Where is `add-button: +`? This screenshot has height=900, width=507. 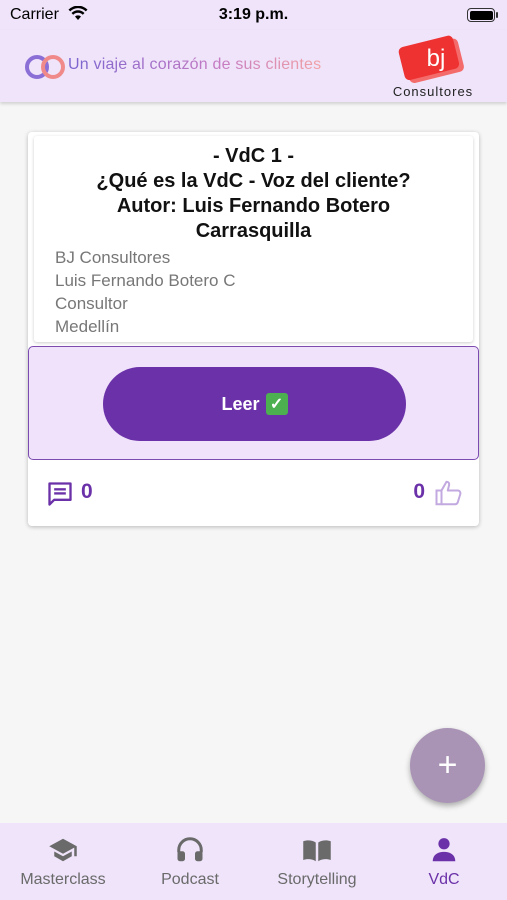
add-button: + is located at coordinates (447, 765).